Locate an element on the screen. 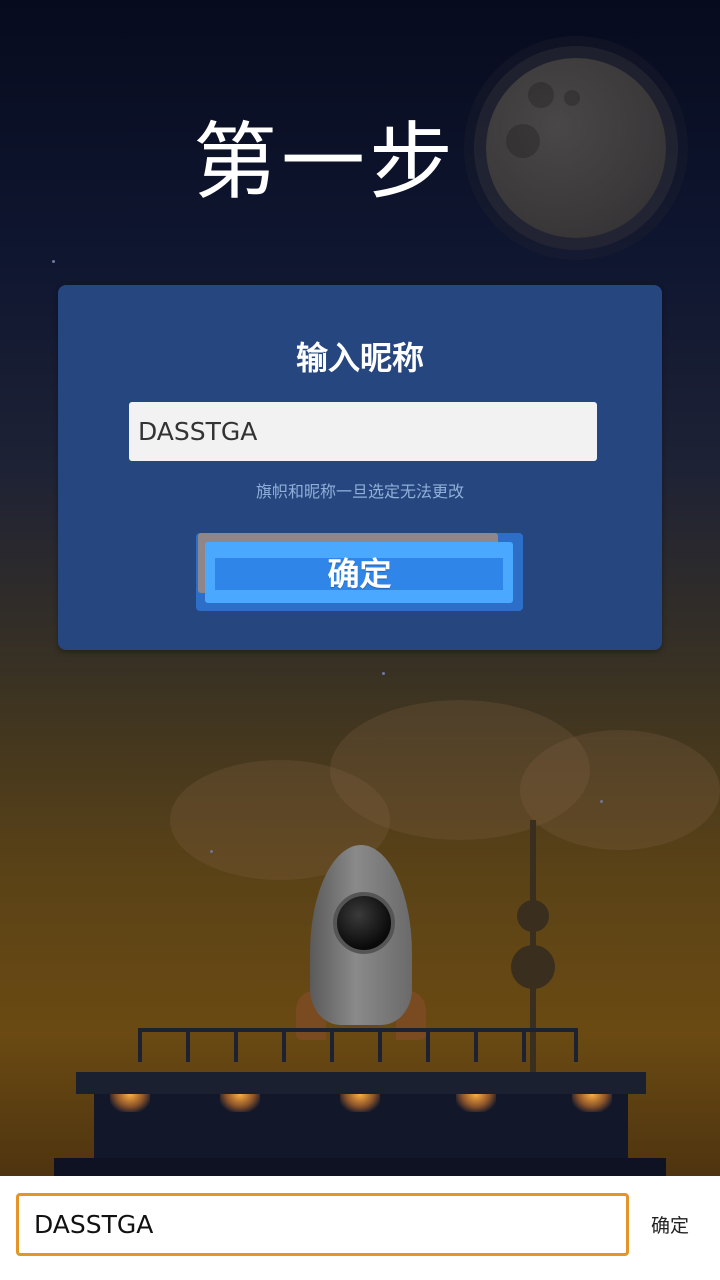 This screenshot has width=720, height=1280. nickname-input: DASSTGA is located at coordinates (363, 431).